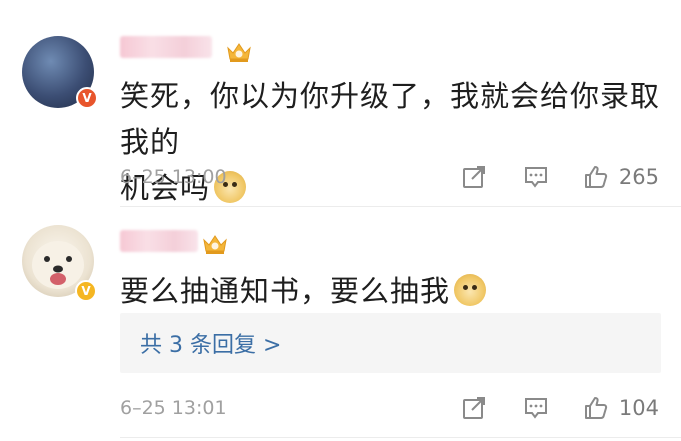 The height and width of the screenshot is (441, 681). I want to click on comment-meta: 6–25 13:01 104, so click(400, 408).